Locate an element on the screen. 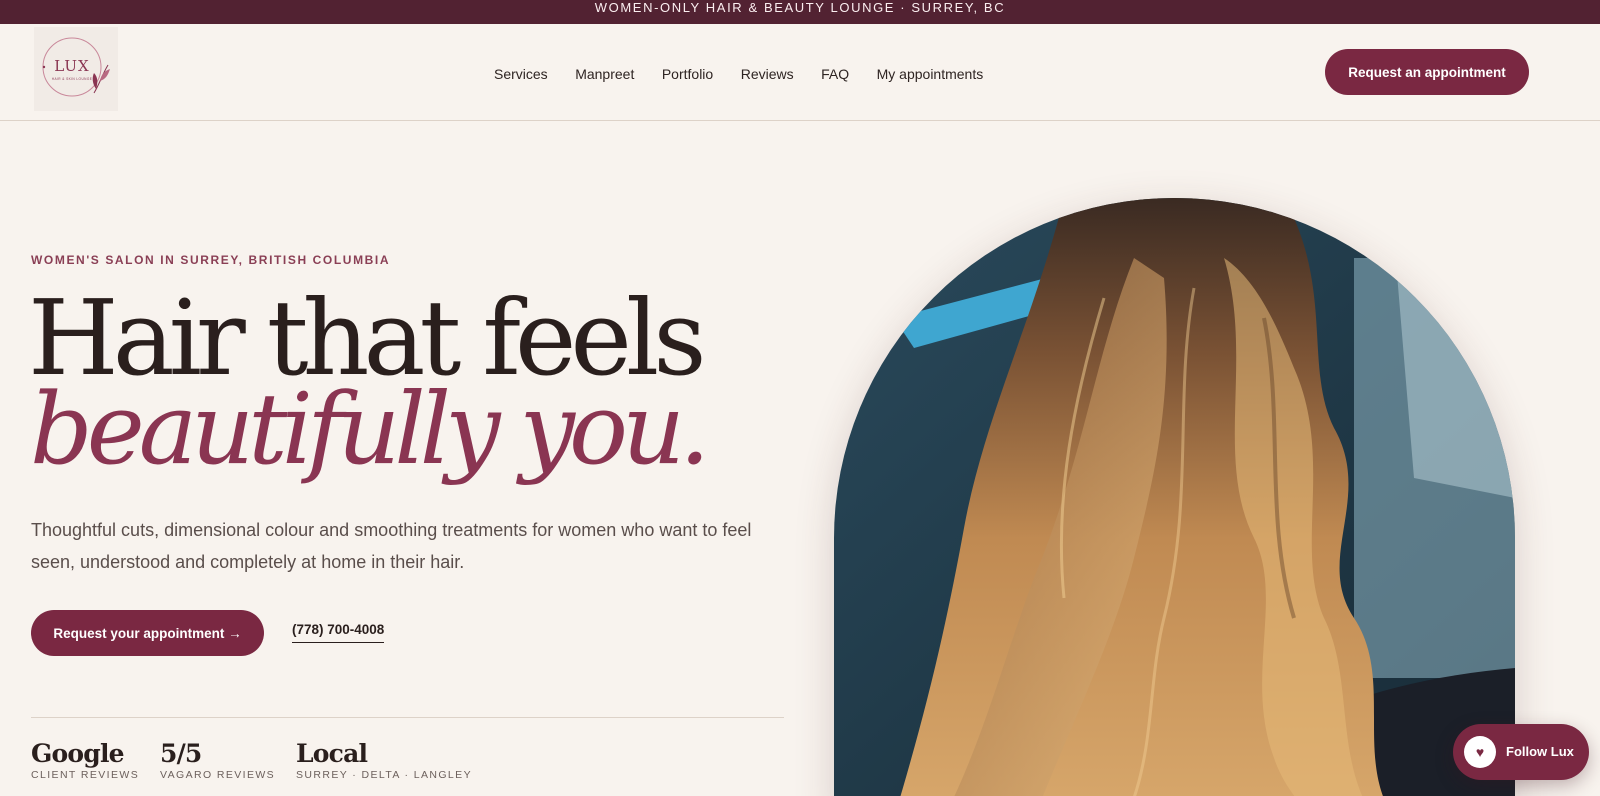  phone-link: (778) 700-4008 is located at coordinates (338, 632).